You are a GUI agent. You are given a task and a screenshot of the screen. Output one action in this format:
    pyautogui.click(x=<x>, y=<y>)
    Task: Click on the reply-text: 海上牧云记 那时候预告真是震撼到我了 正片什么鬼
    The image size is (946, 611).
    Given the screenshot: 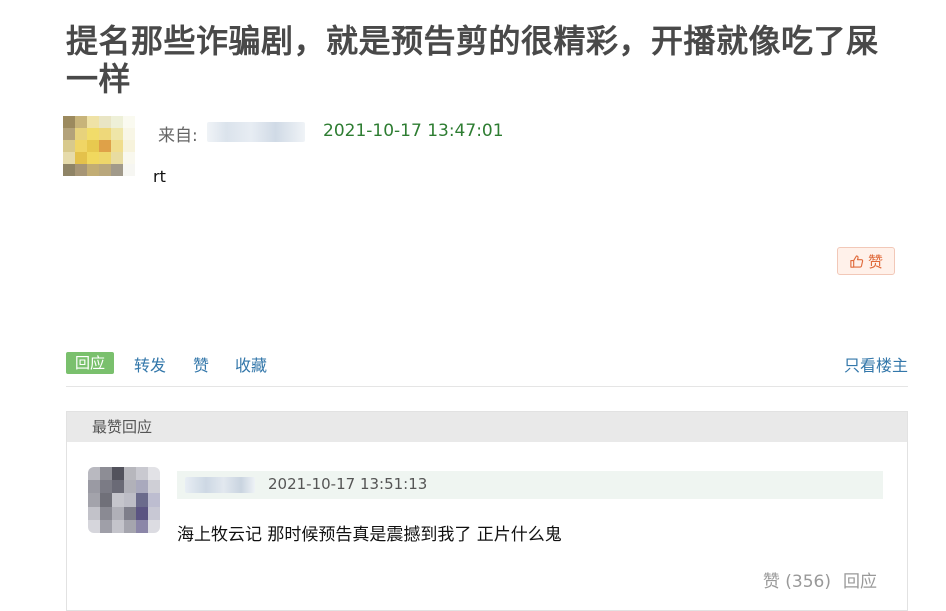 What is the action you would take?
    pyautogui.click(x=369, y=535)
    